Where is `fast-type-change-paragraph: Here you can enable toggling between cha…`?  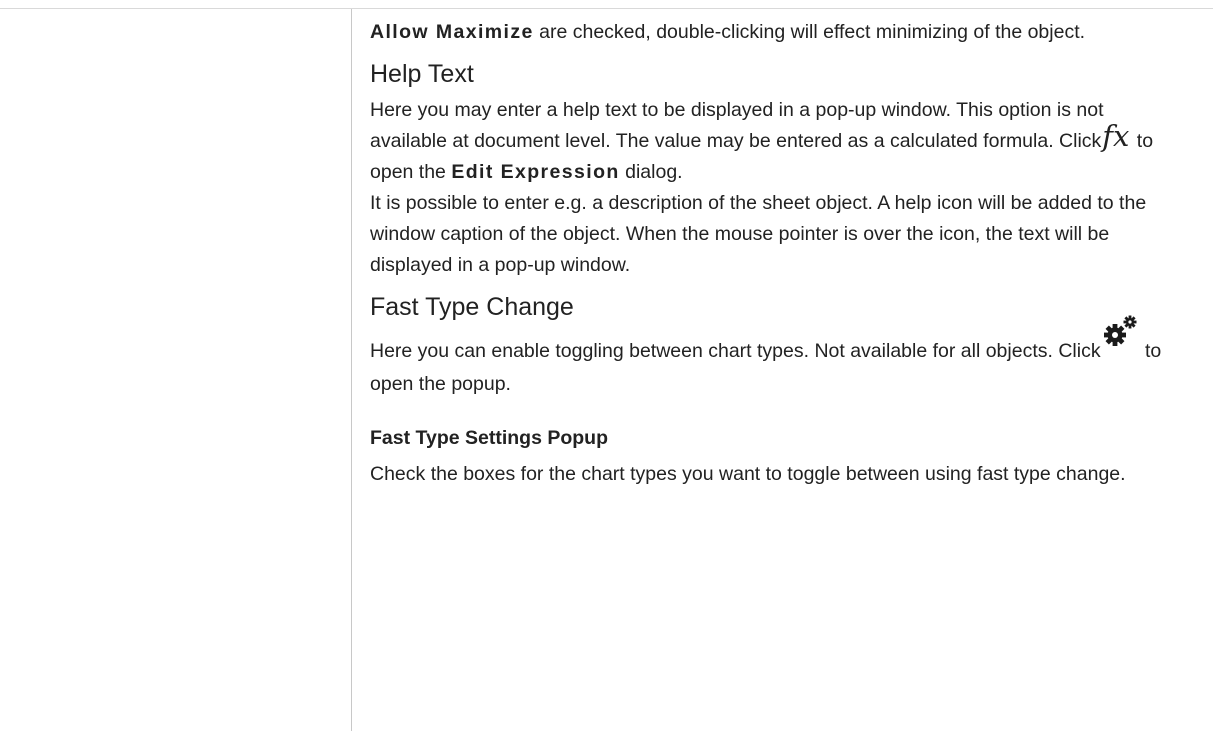 fast-type-change-paragraph: Here you can enable toggling between cha… is located at coordinates (777, 358).